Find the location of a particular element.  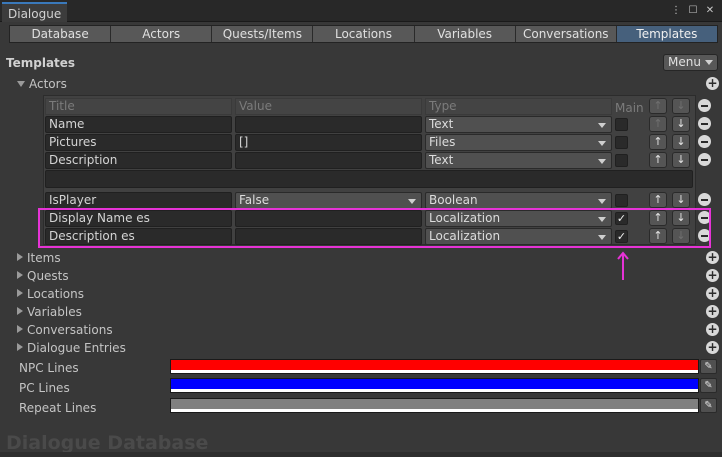

field-type-label: Files is located at coordinates (442, 142).